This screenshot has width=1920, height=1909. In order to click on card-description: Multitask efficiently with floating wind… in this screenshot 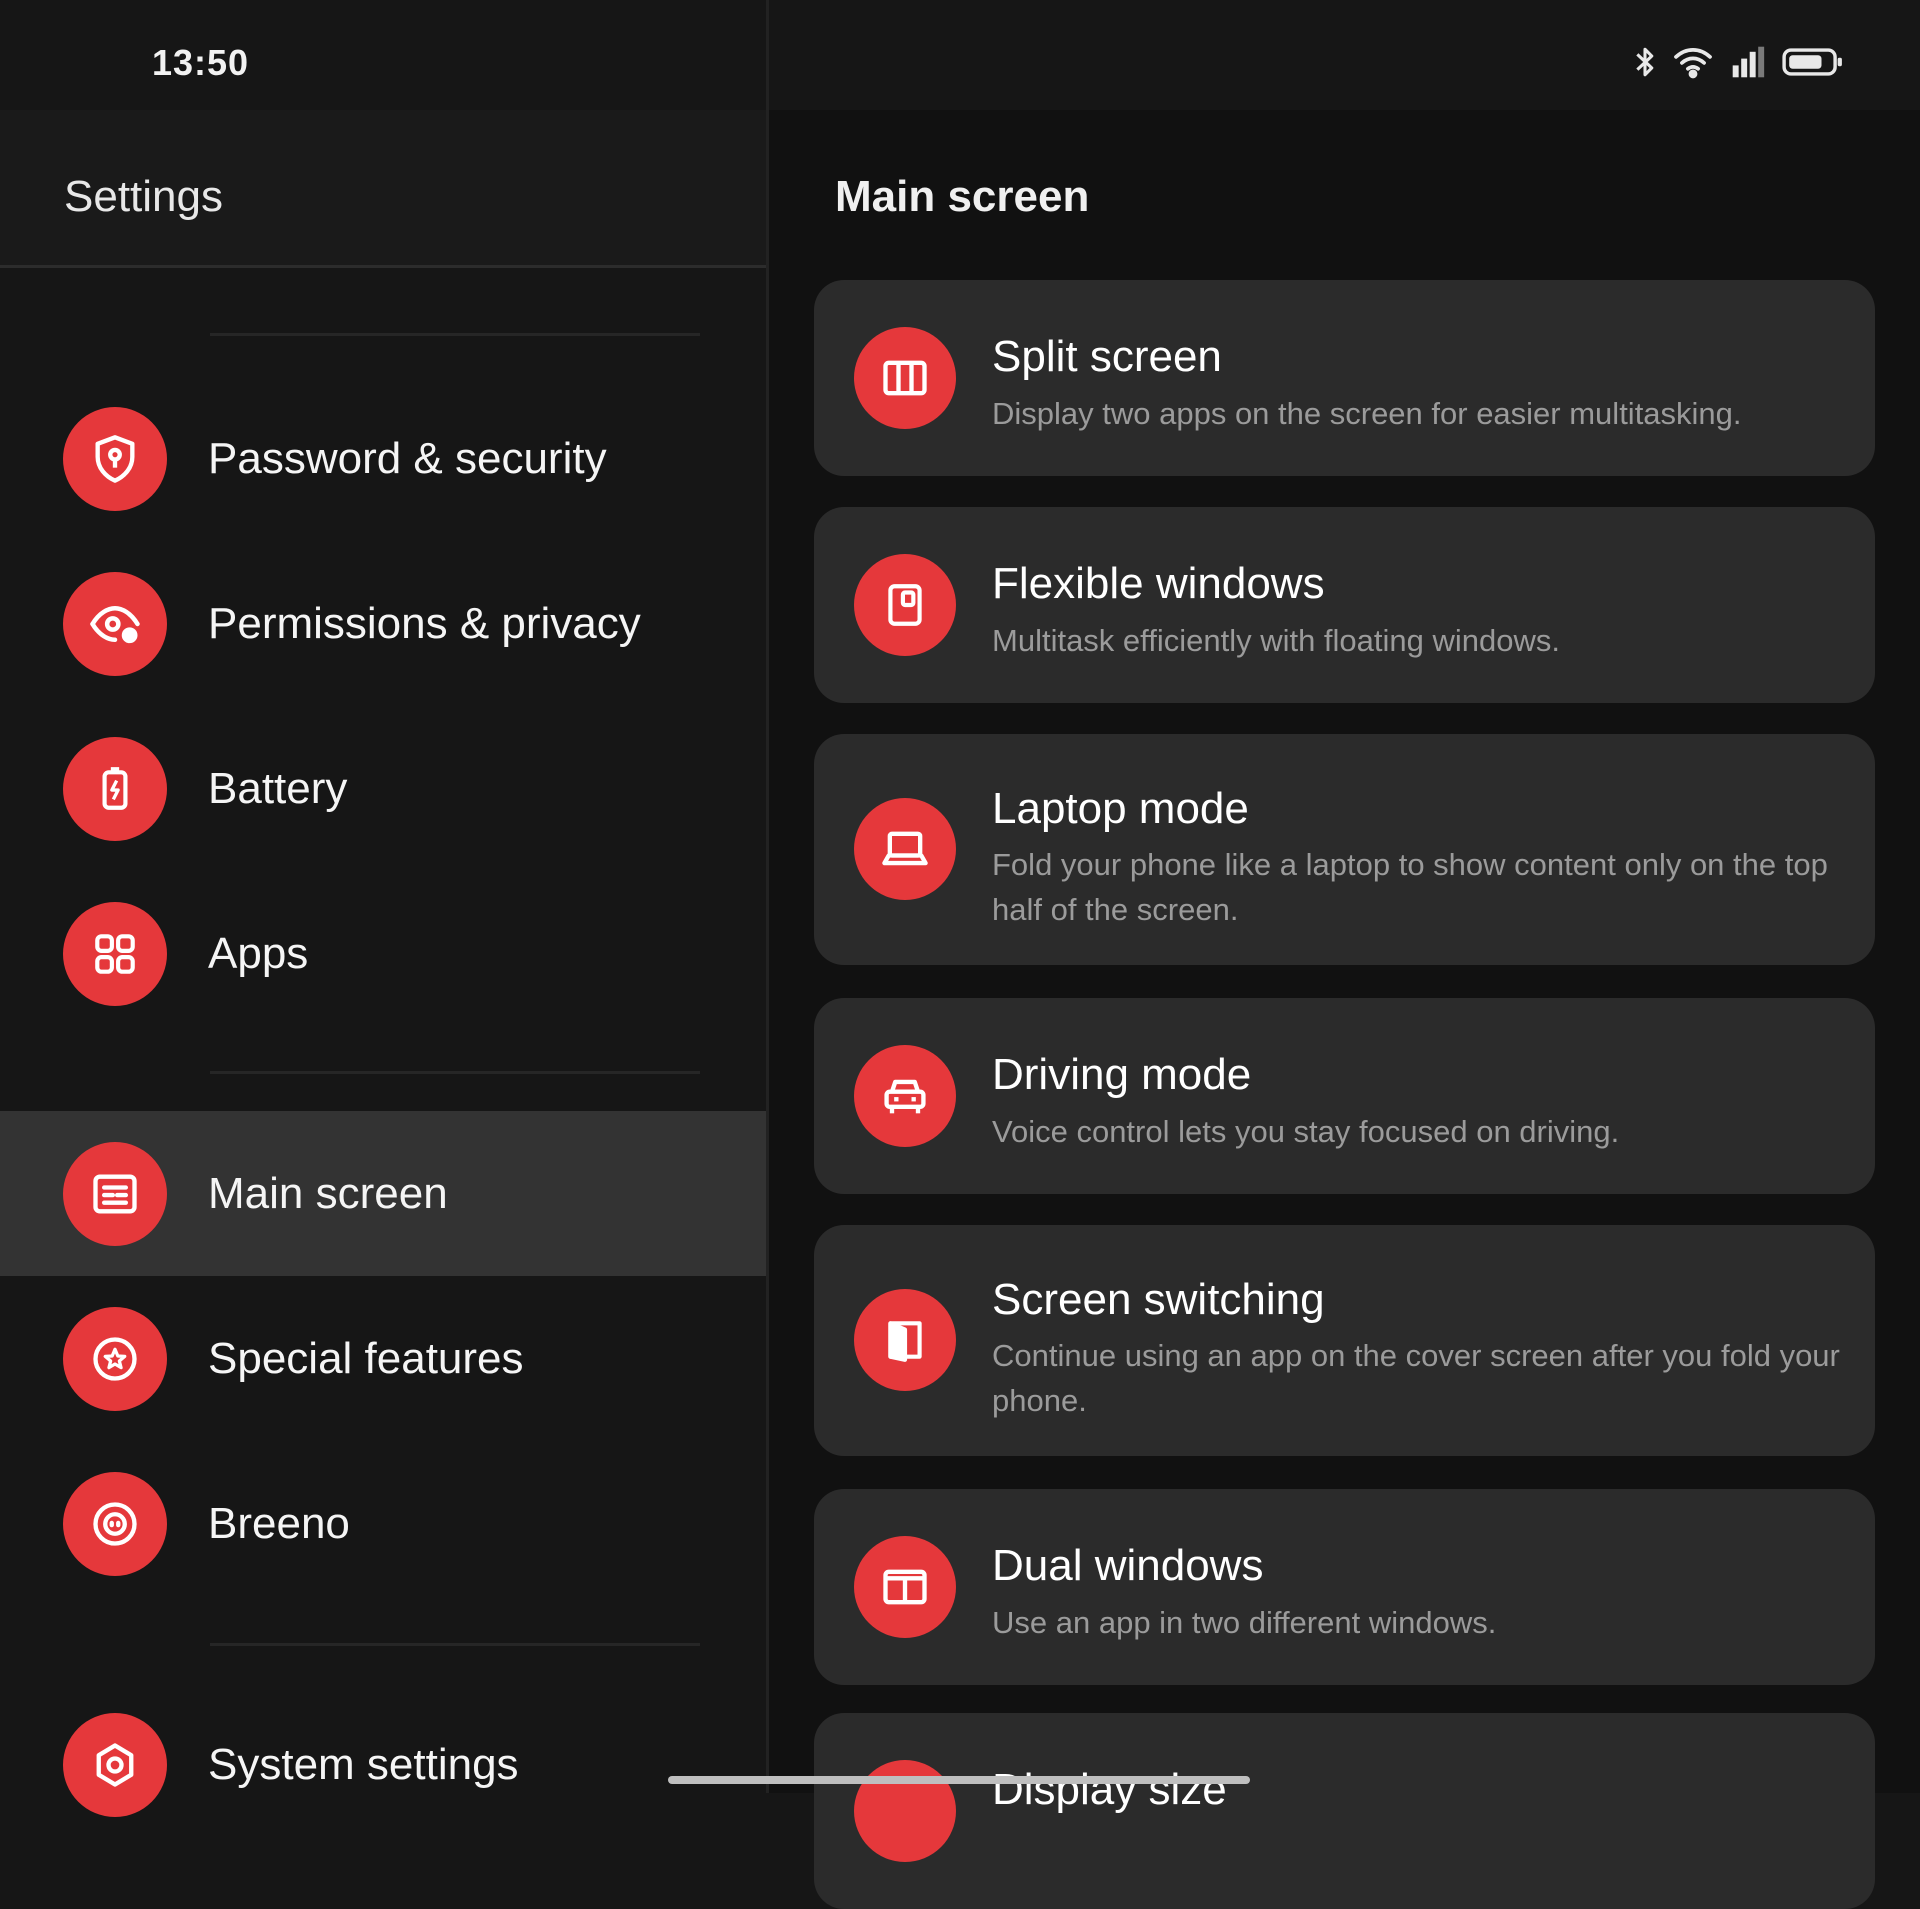, I will do `click(1276, 640)`.